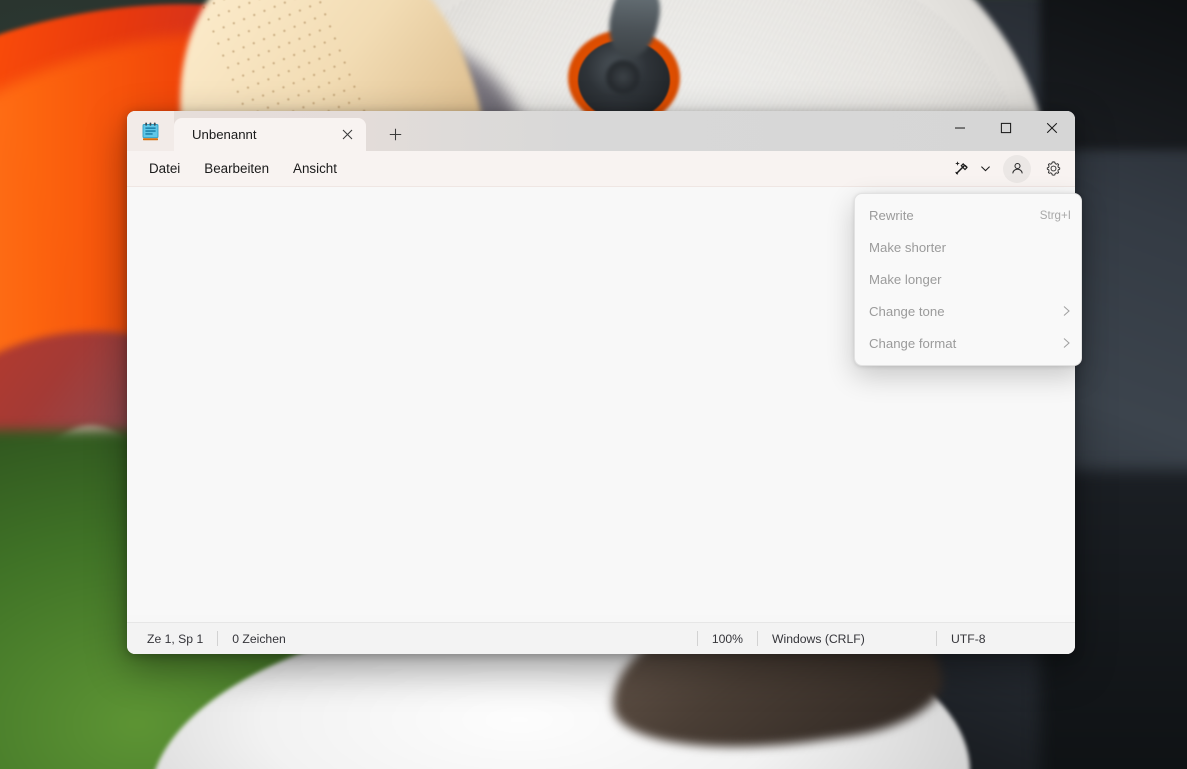  What do you see at coordinates (907, 311) in the screenshot?
I see `menu-item-label: Change tone` at bounding box center [907, 311].